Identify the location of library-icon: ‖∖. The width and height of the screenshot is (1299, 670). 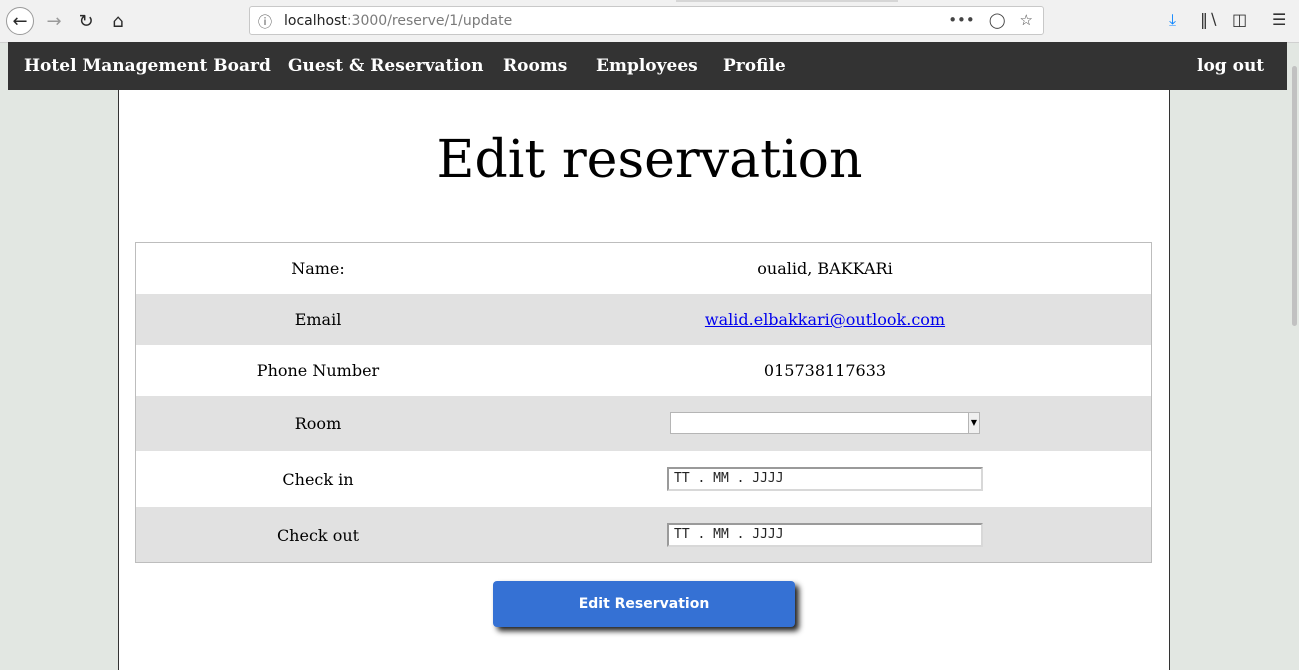
(1209, 19).